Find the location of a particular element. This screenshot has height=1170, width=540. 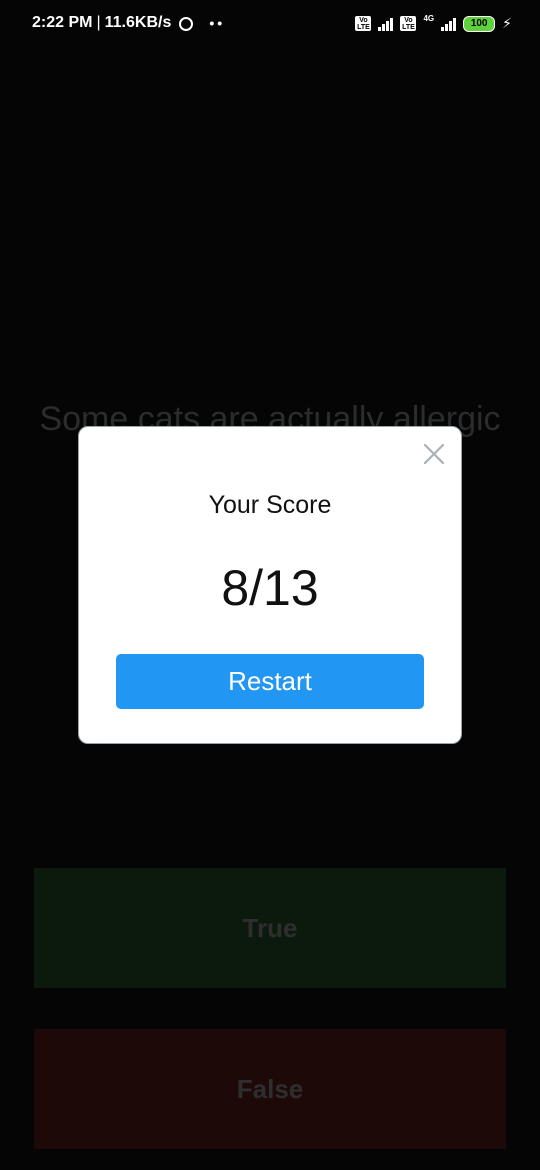

score-value: 8/13 is located at coordinates (270, 588).